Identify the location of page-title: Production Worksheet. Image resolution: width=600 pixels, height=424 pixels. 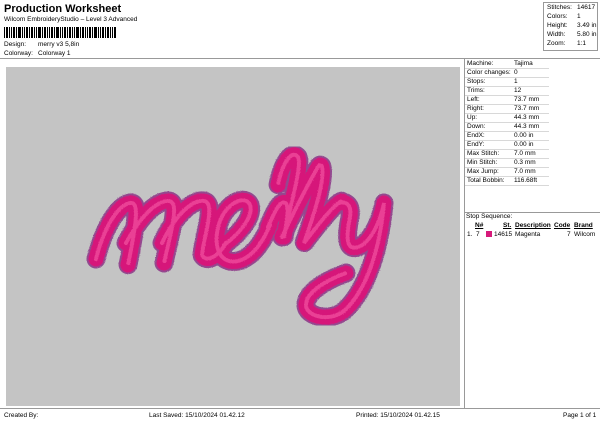
(63, 9).